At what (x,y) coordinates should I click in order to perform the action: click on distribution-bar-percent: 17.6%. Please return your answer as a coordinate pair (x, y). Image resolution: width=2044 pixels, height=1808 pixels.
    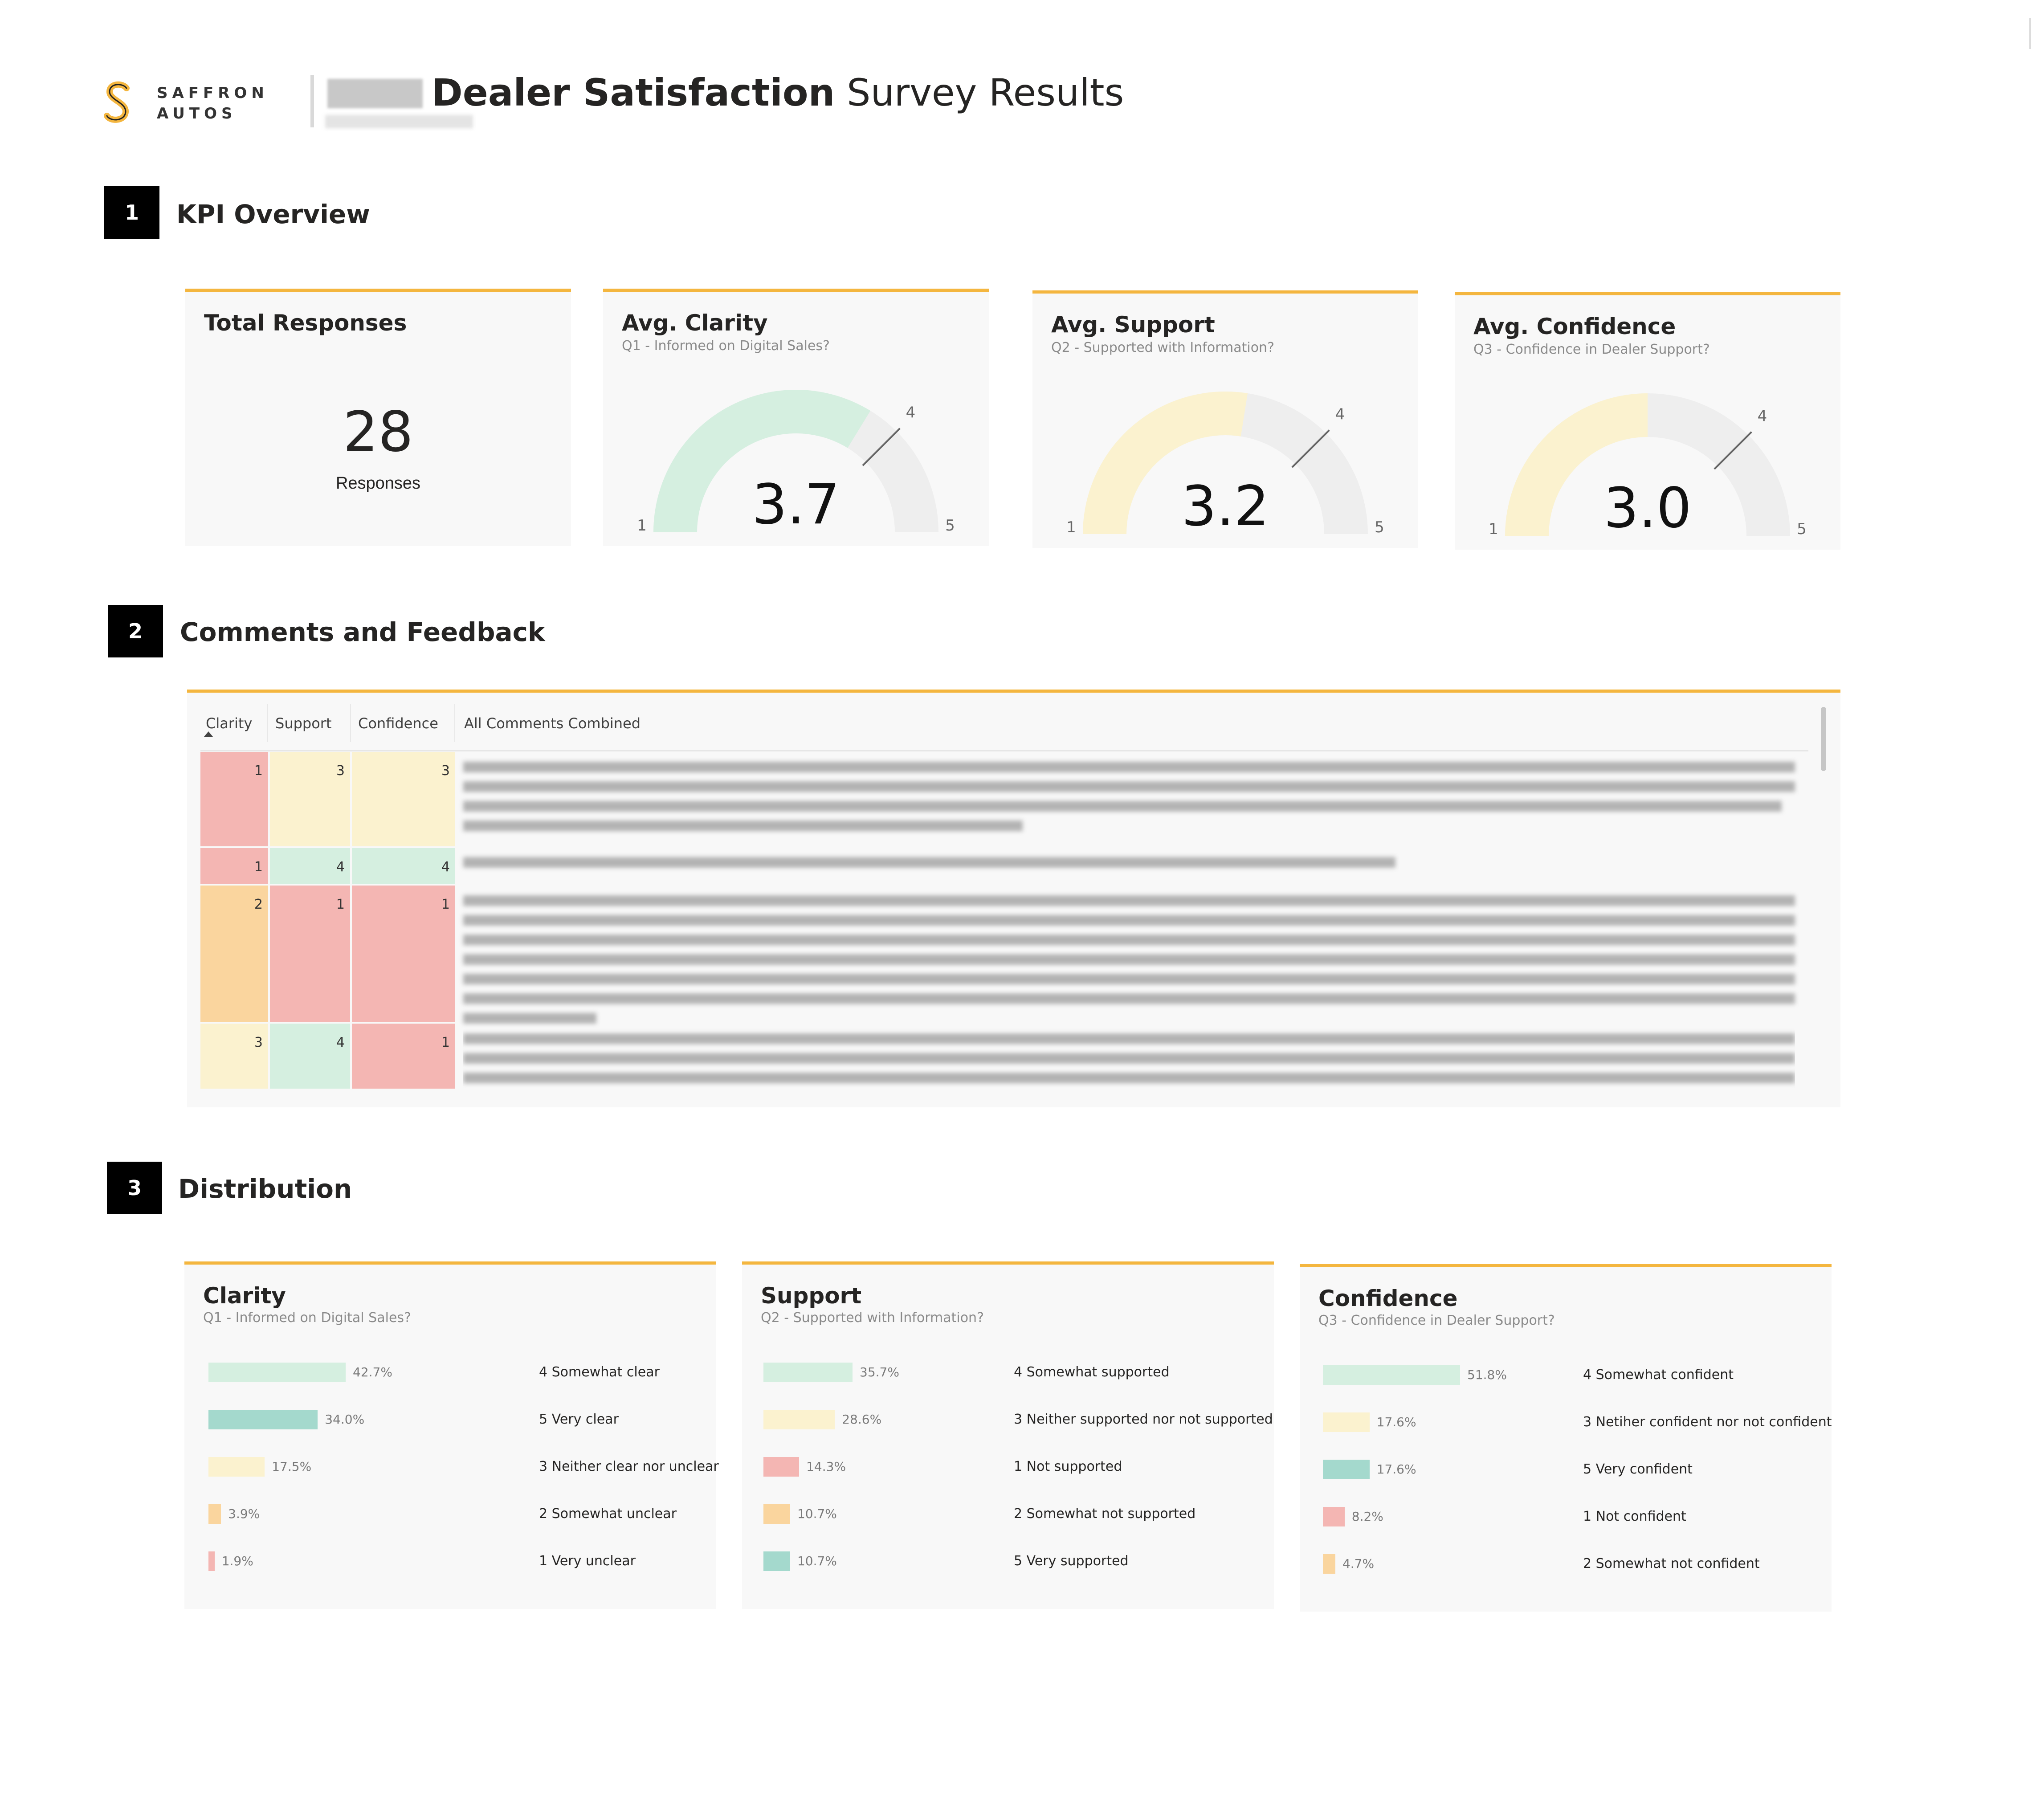
    Looking at the image, I should click on (1396, 1469).